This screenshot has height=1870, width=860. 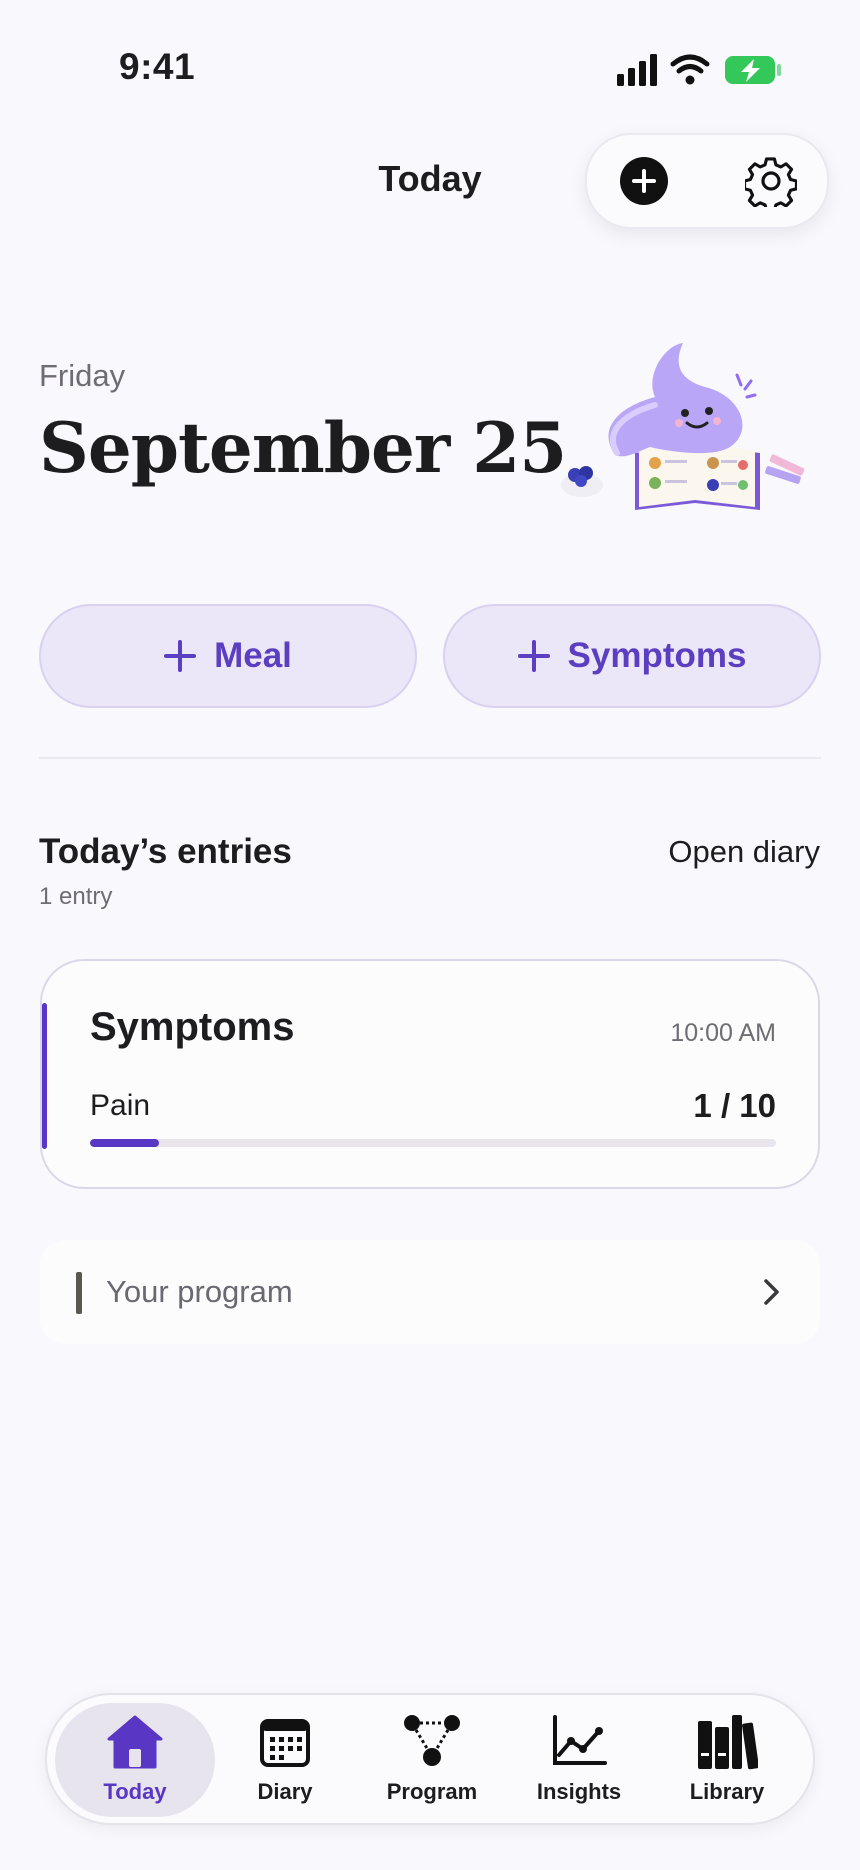 I want to click on program-row: Your program, so click(x=430, y=1292).